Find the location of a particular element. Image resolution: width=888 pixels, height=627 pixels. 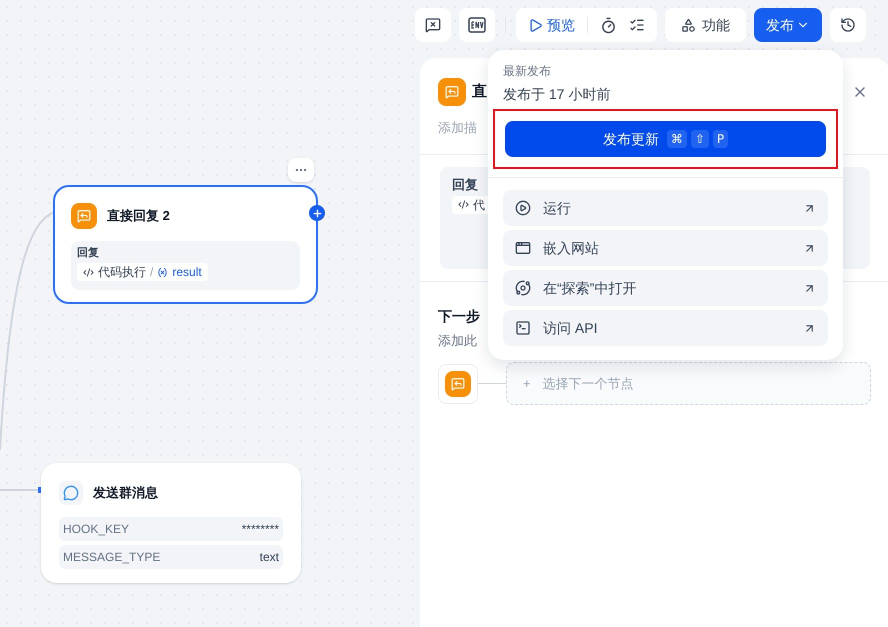

node-title: 发送群消息 is located at coordinates (125, 493).